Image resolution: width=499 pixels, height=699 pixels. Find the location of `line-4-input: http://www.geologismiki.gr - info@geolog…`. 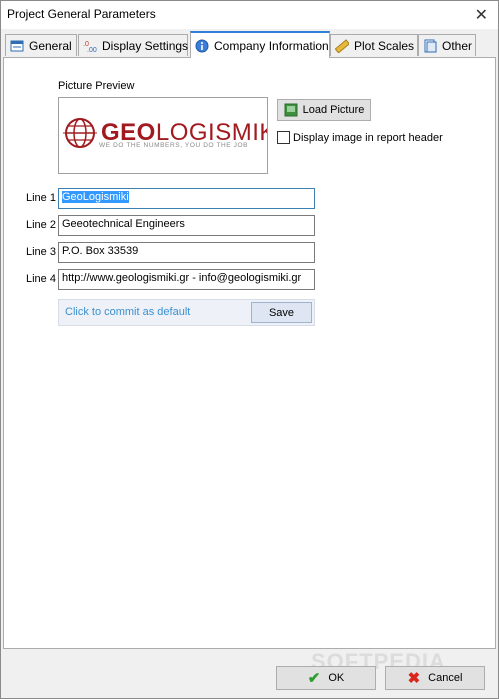

line-4-input: http://www.geologismiki.gr - info@geolog… is located at coordinates (186, 279).